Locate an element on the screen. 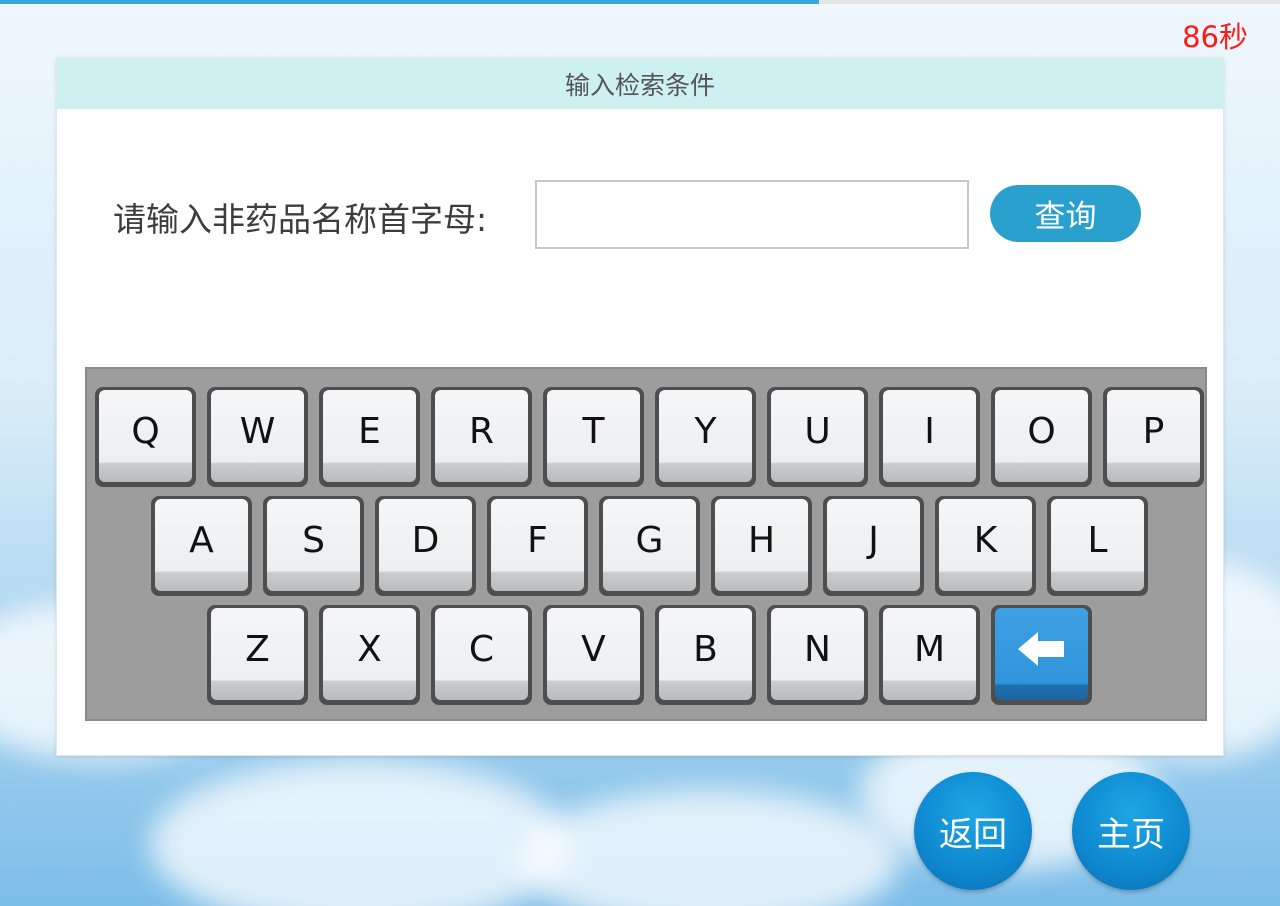 The width and height of the screenshot is (1280, 906). key-r: R is located at coordinates (481, 437).